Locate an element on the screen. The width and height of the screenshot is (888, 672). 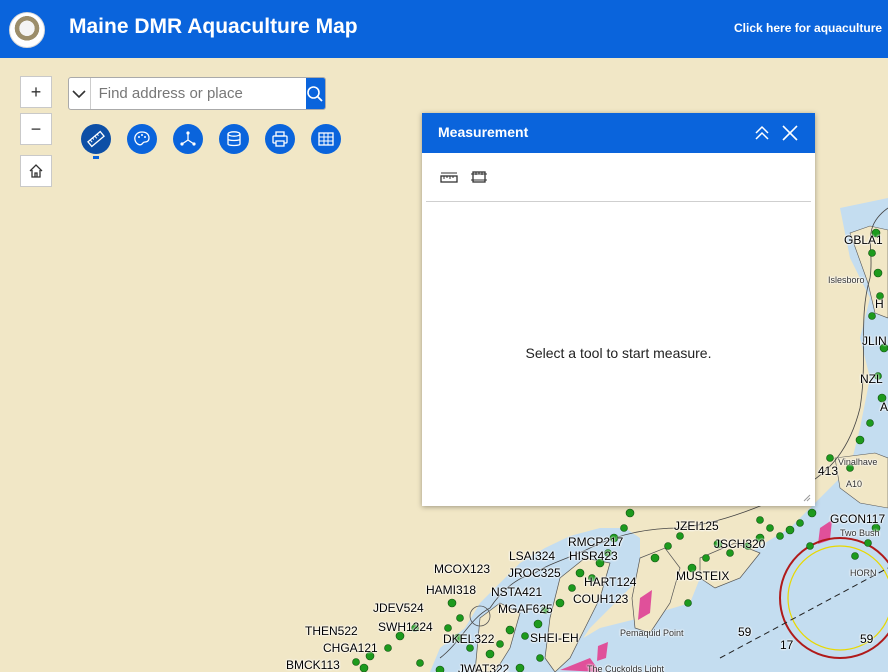
map-label: 413 is located at coordinates (828, 471).